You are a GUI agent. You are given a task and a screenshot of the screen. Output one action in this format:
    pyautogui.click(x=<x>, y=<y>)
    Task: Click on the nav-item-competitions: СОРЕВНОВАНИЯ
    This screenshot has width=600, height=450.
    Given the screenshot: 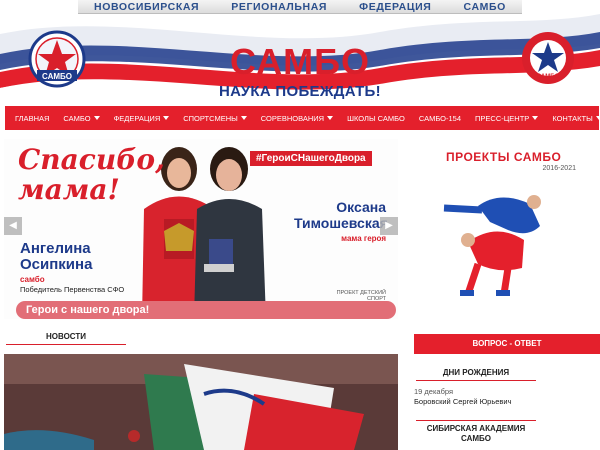 What is the action you would take?
    pyautogui.click(x=297, y=118)
    